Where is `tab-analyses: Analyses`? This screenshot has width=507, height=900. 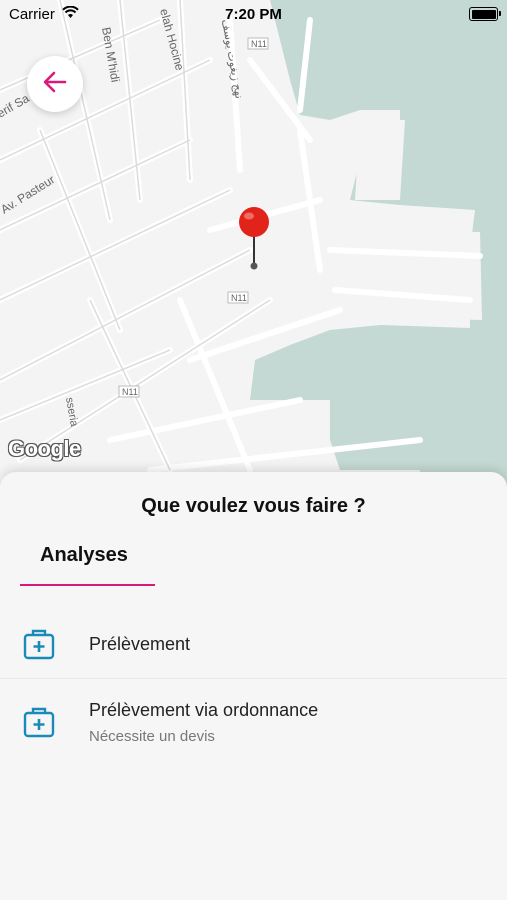 tab-analyses: Analyses is located at coordinates (87, 560).